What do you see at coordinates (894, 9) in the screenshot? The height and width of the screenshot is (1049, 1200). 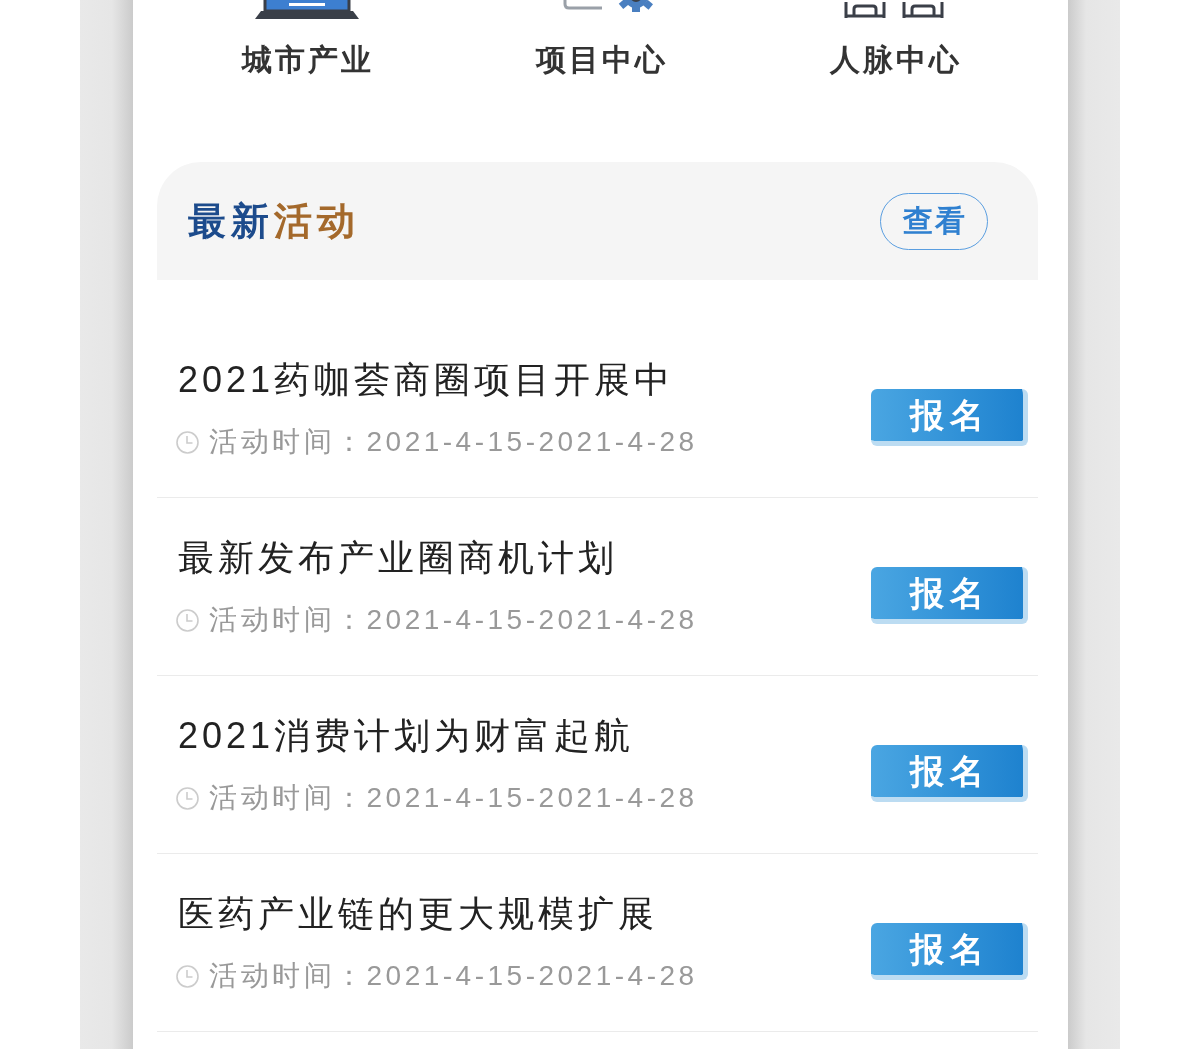 I see `people-icon` at bounding box center [894, 9].